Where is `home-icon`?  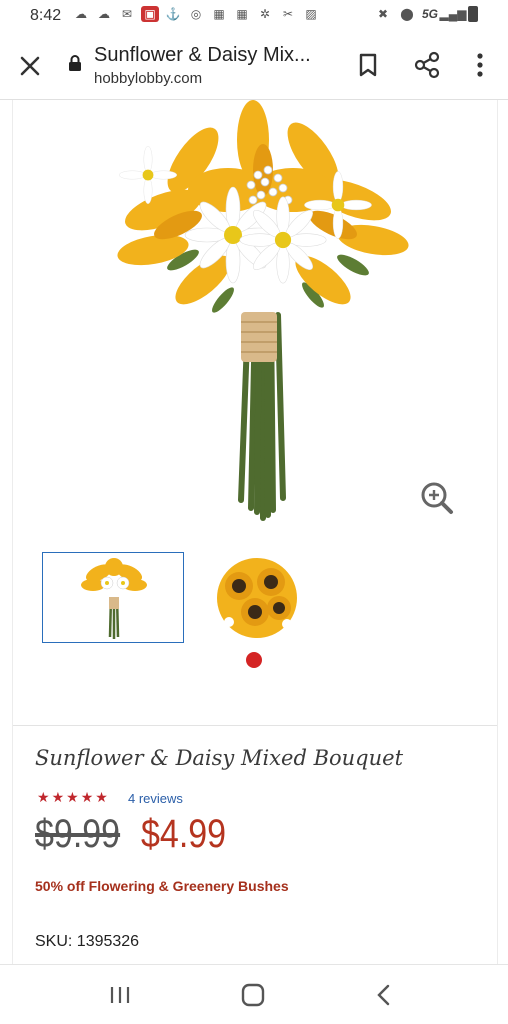
home-icon is located at coordinates (253, 995).